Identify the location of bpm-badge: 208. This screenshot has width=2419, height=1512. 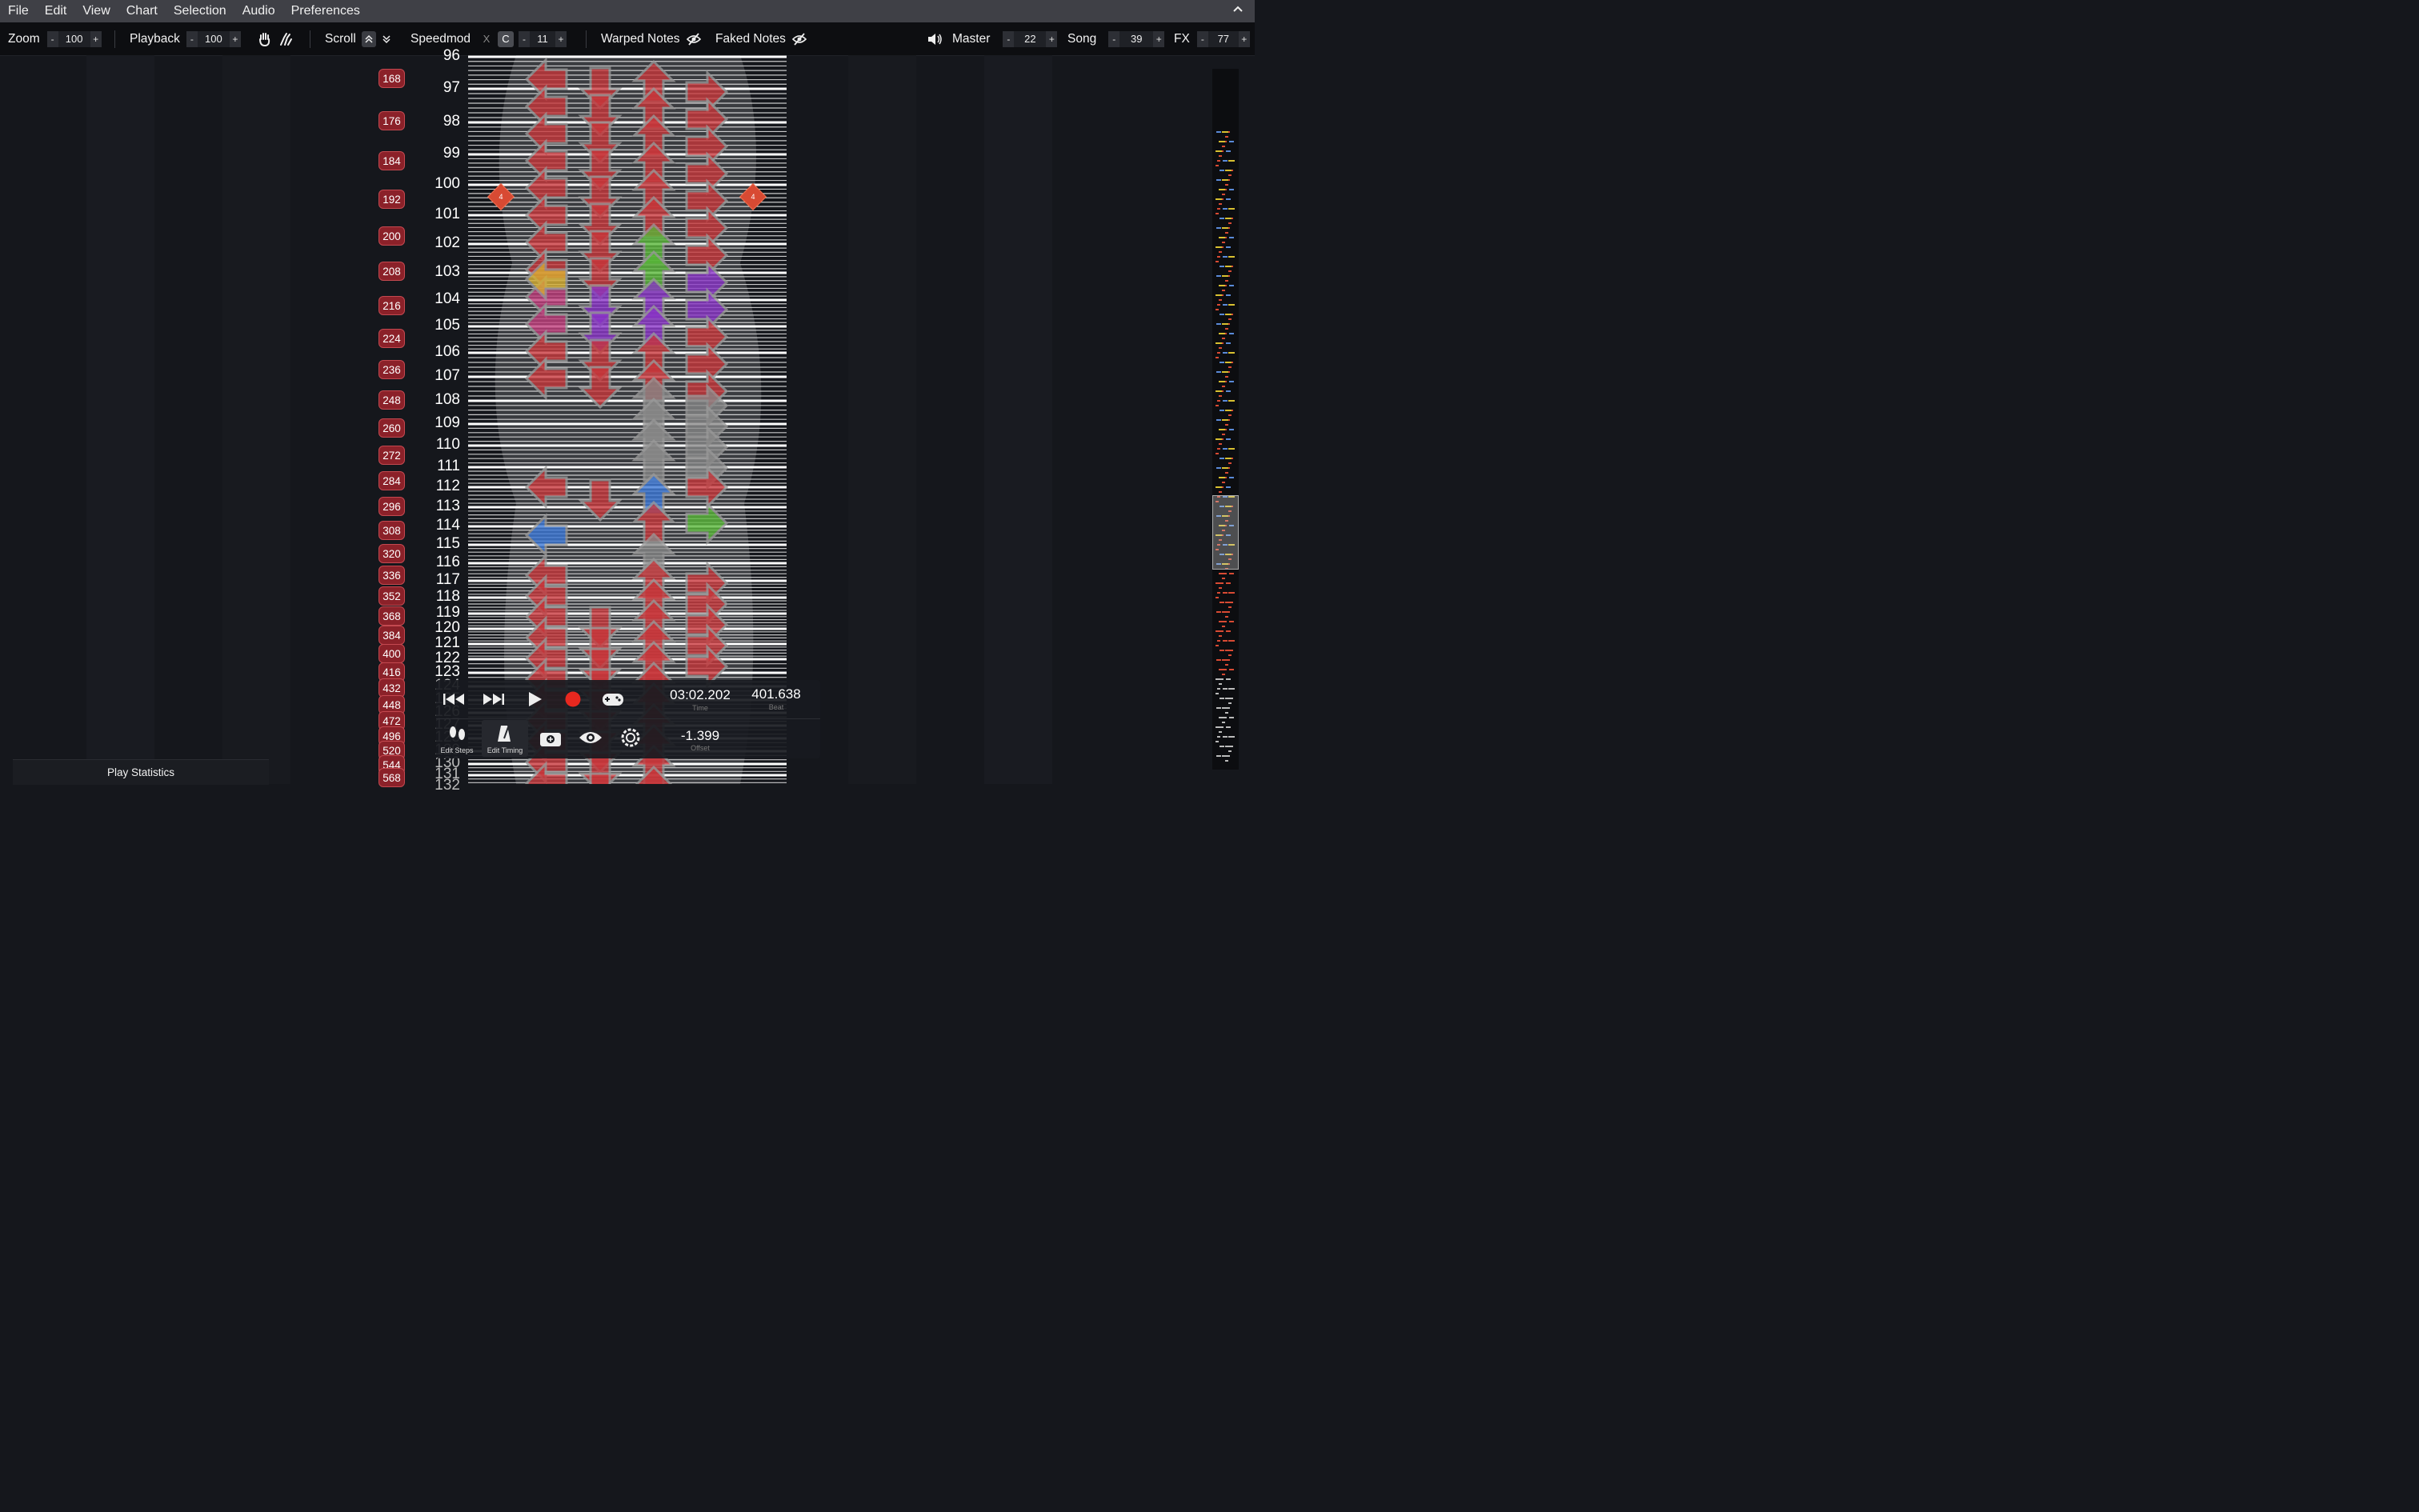
(391, 271).